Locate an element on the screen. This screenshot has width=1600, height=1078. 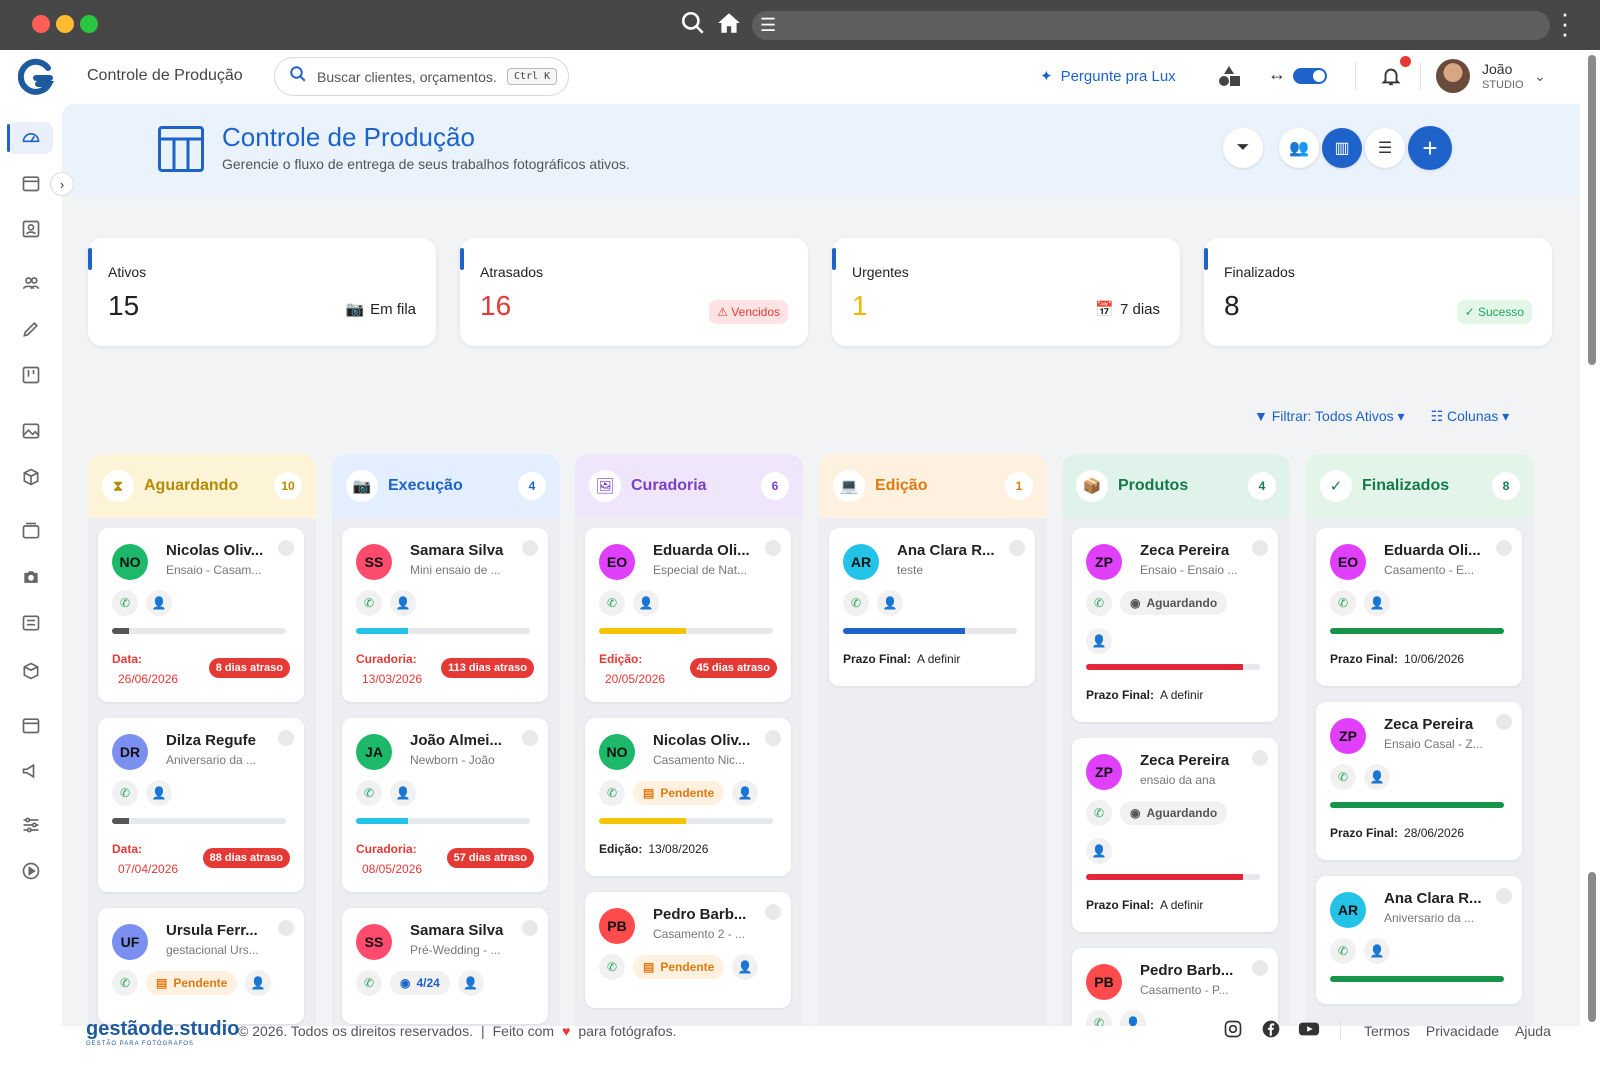
column-header: 📦 Produtos 4 is located at coordinates (1176, 486).